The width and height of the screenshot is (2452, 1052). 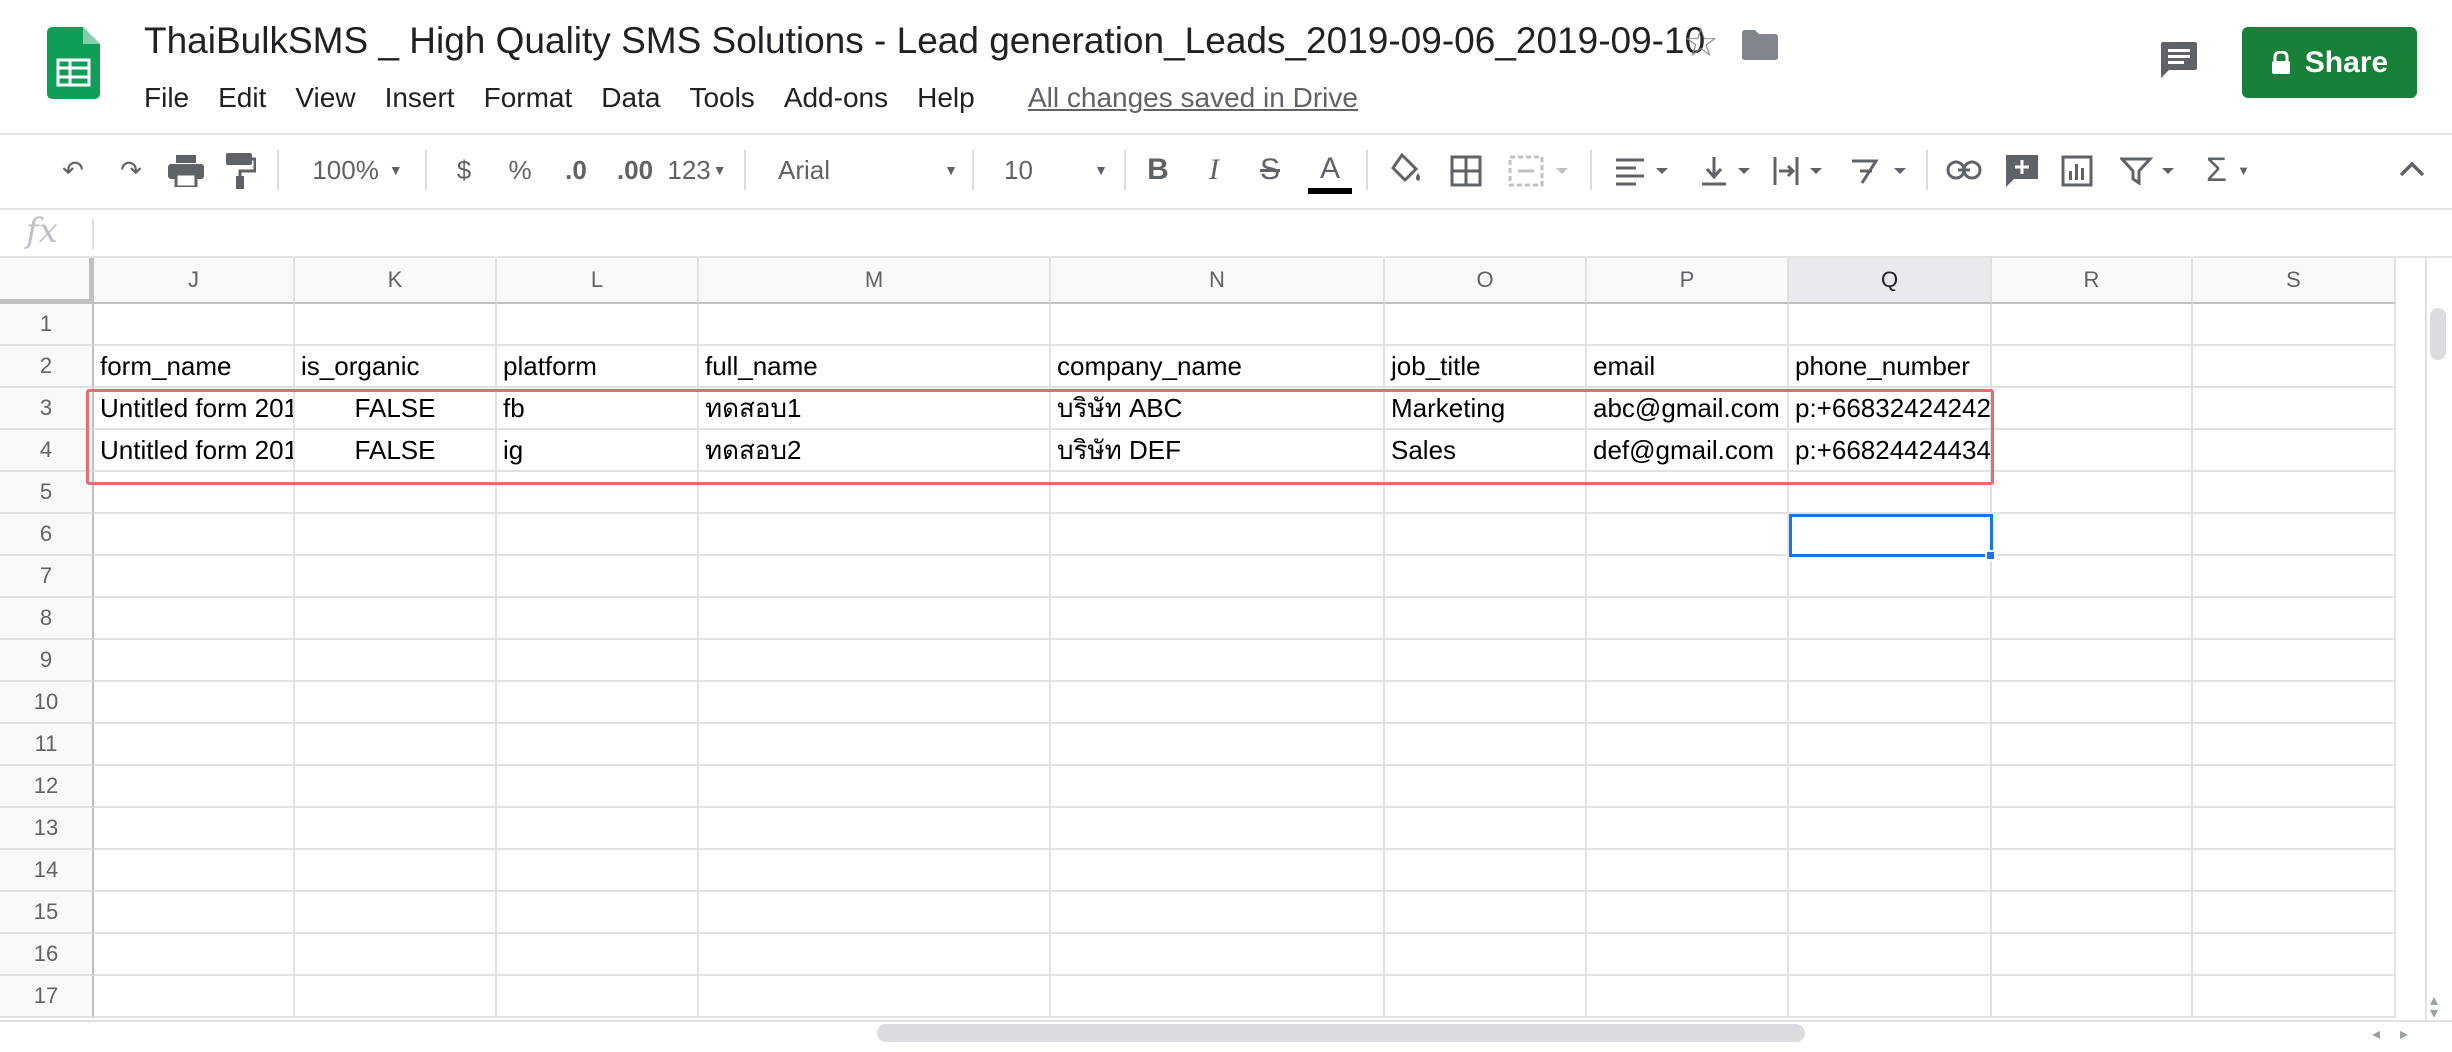 What do you see at coordinates (2228, 170) in the screenshot?
I see `functions-icon: Σ ▼` at bounding box center [2228, 170].